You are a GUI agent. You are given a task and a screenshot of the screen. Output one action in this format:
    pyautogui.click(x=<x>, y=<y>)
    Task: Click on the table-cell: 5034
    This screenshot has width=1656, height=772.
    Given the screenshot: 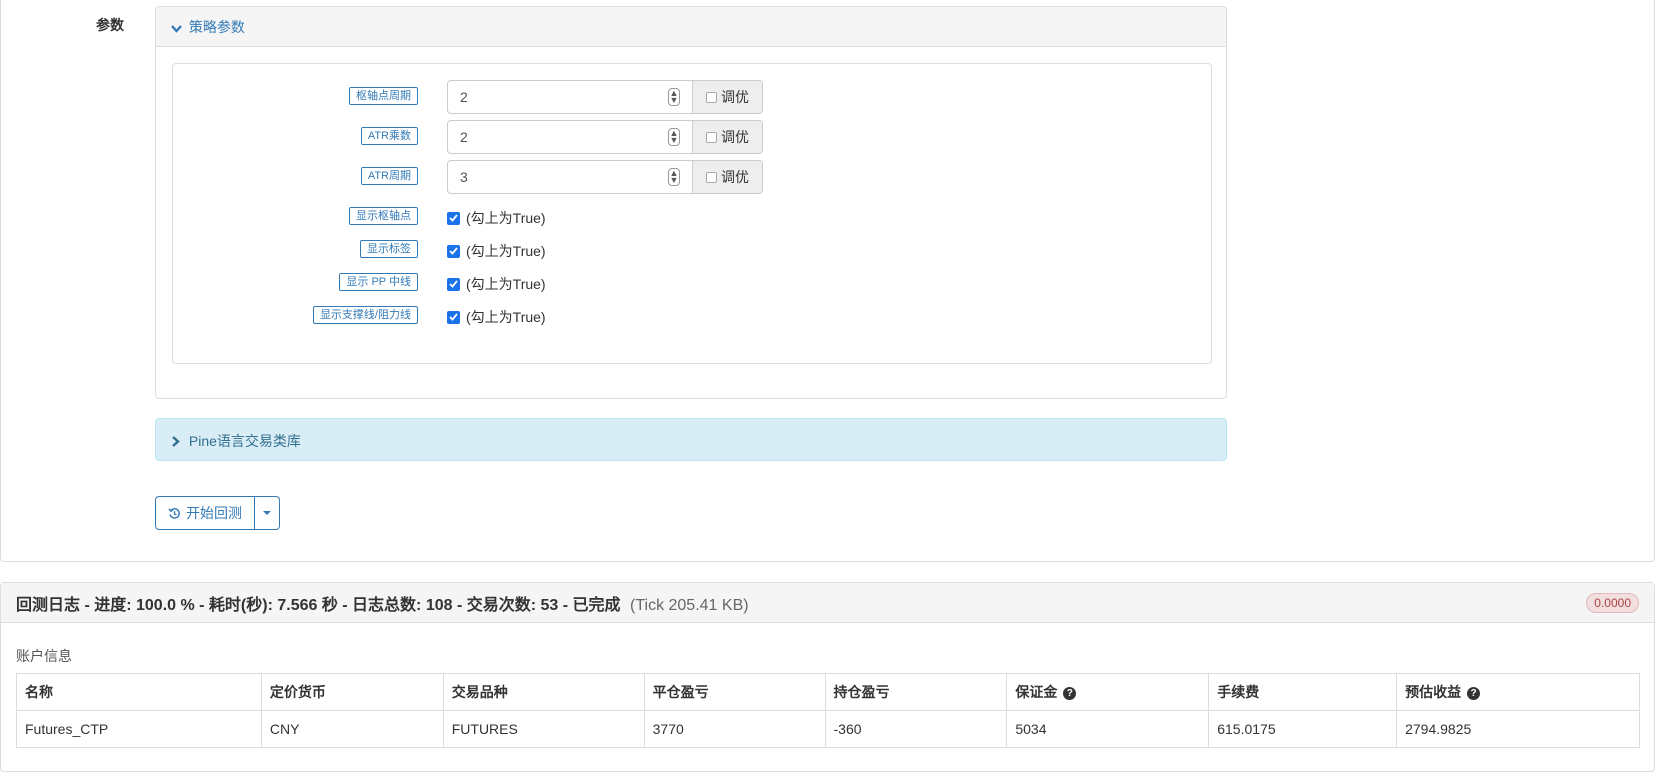 What is the action you would take?
    pyautogui.click(x=1108, y=729)
    